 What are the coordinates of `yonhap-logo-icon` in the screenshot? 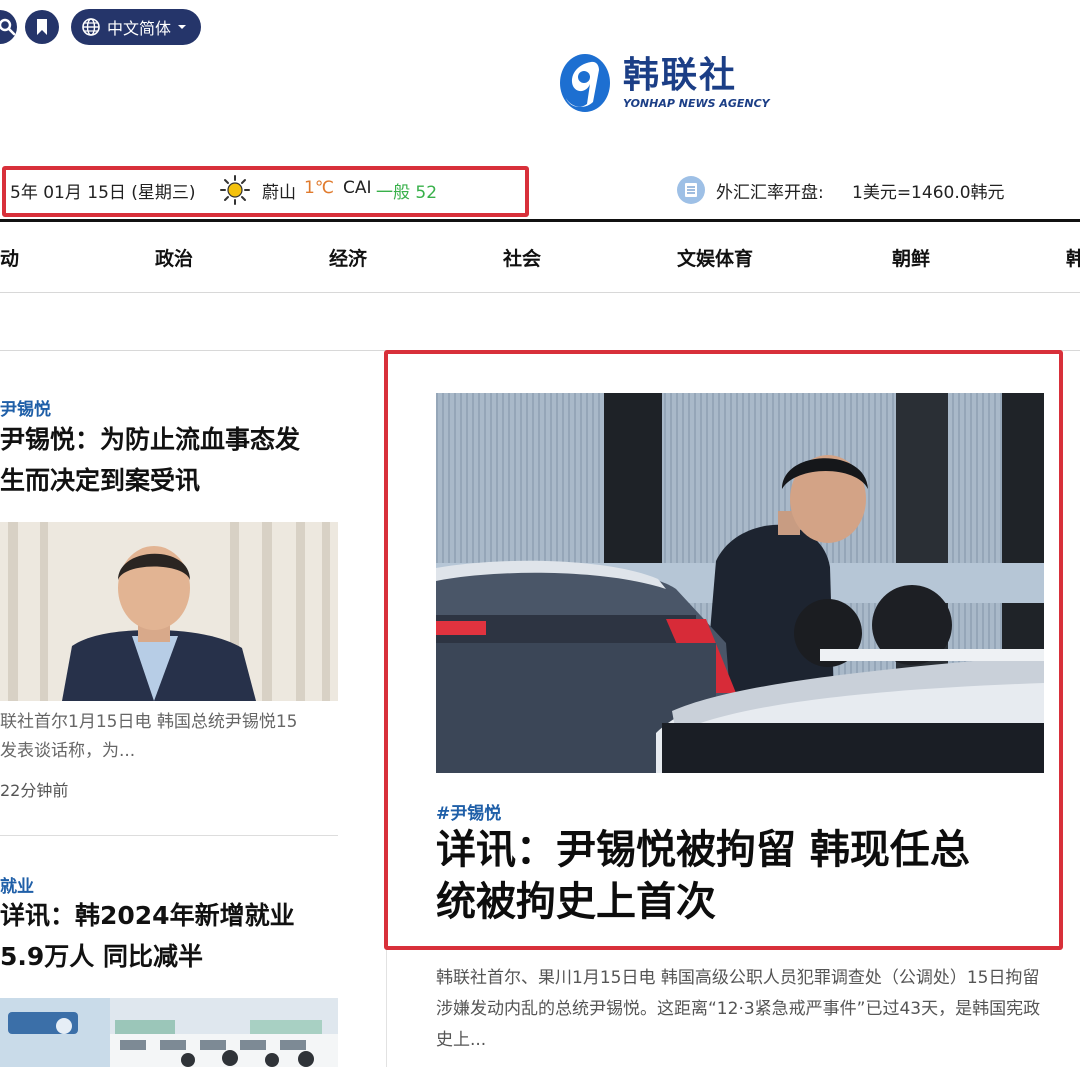 It's located at (585, 83).